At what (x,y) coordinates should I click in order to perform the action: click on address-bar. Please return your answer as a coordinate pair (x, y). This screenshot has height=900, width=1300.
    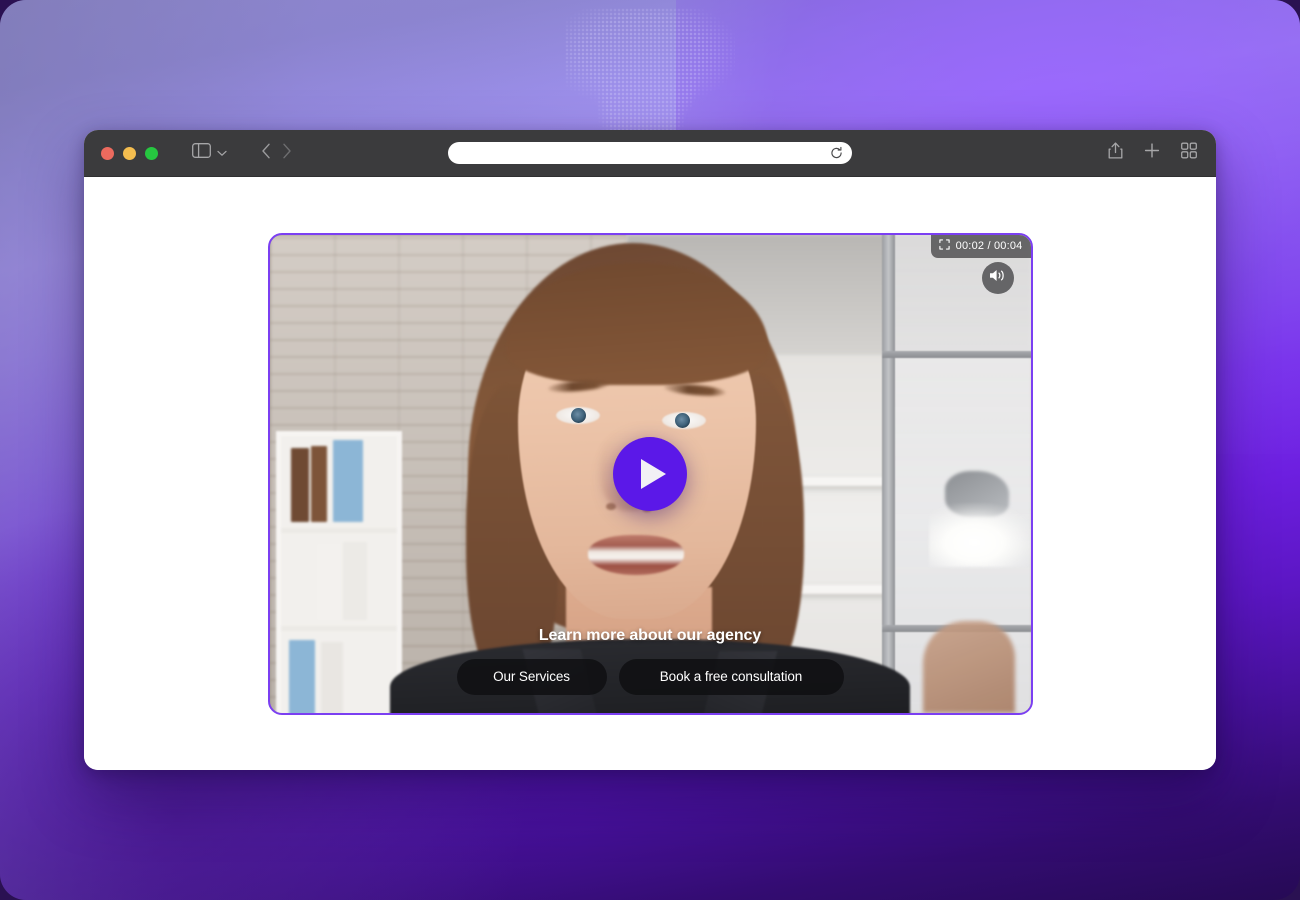
    Looking at the image, I should click on (650, 153).